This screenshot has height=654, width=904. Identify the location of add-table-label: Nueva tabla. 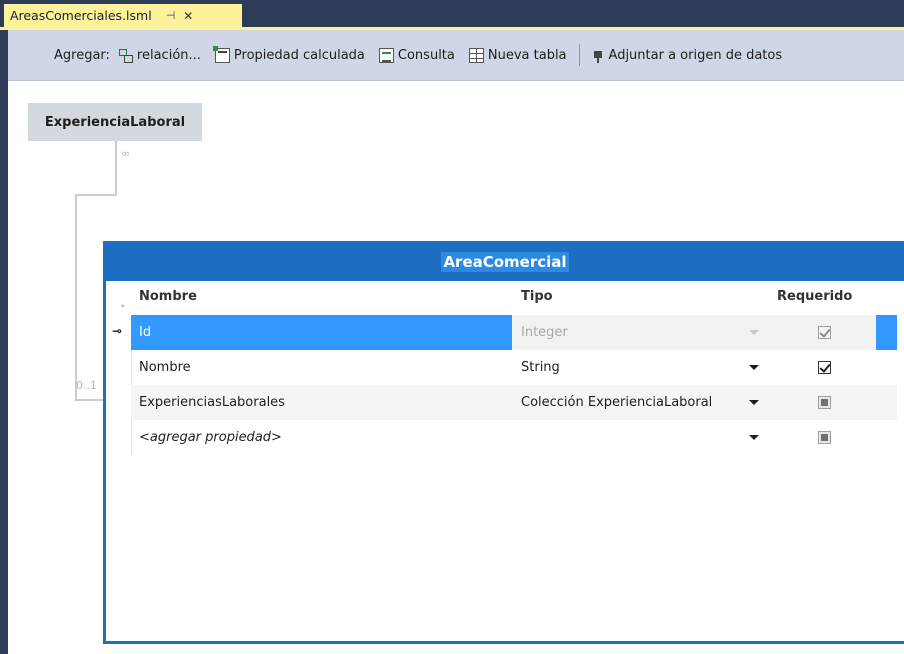
(527, 55).